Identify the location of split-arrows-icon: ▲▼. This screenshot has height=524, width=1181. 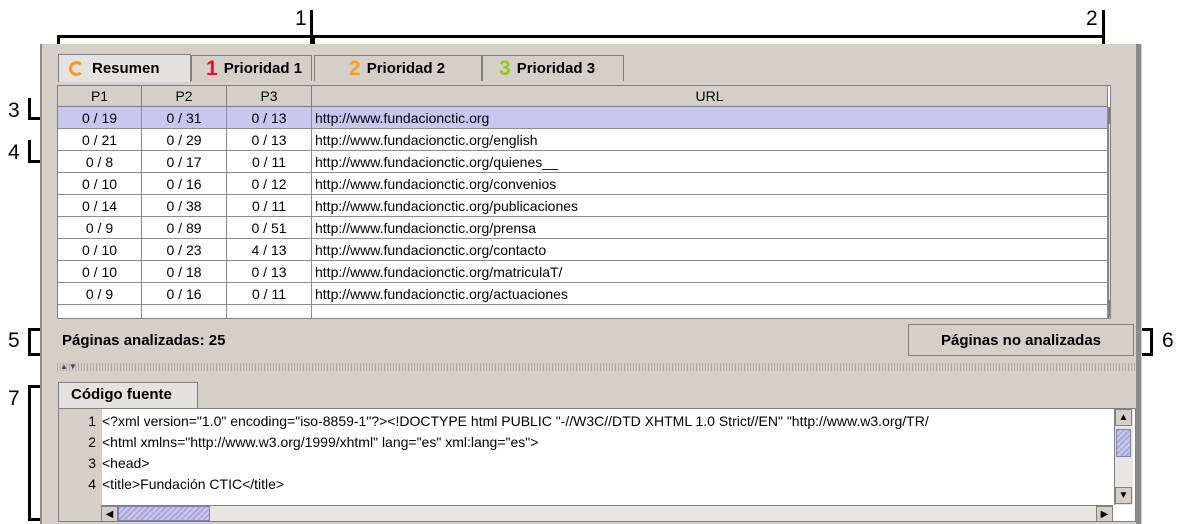
(69, 366).